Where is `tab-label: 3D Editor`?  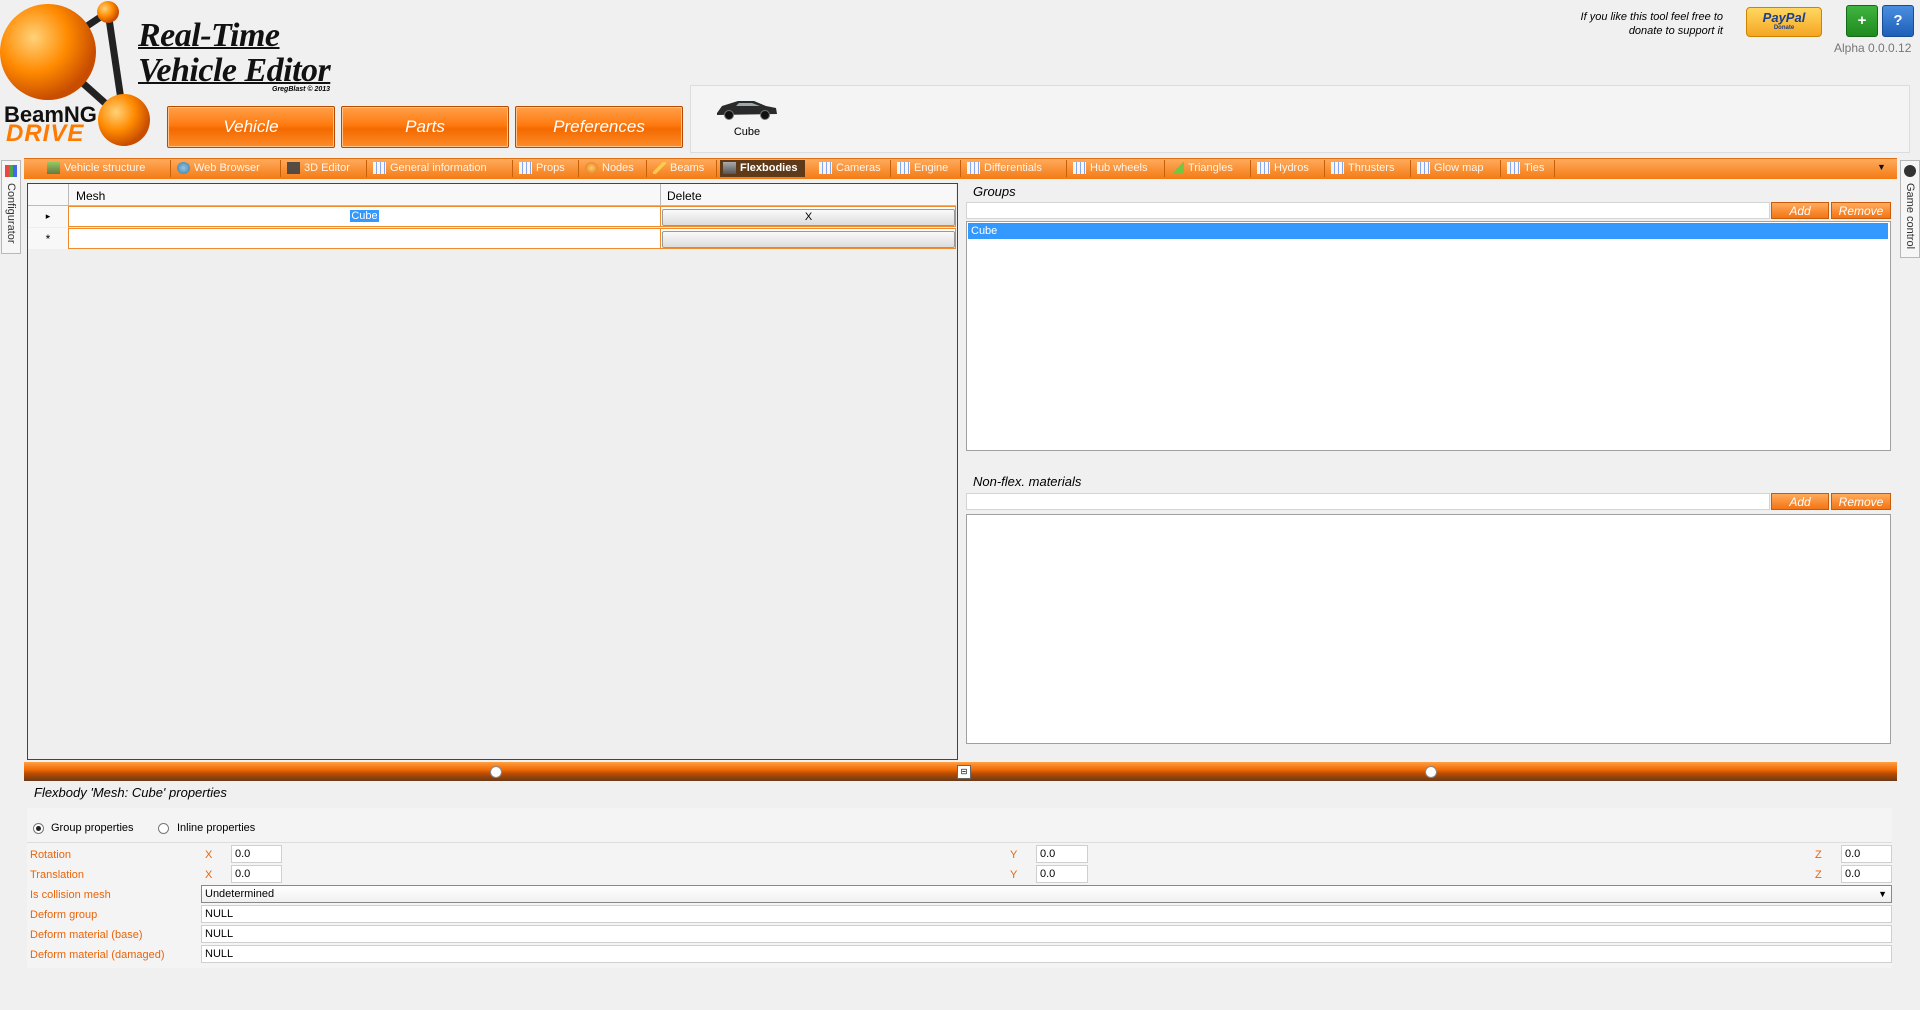
tab-label: 3D Editor is located at coordinates (327, 168).